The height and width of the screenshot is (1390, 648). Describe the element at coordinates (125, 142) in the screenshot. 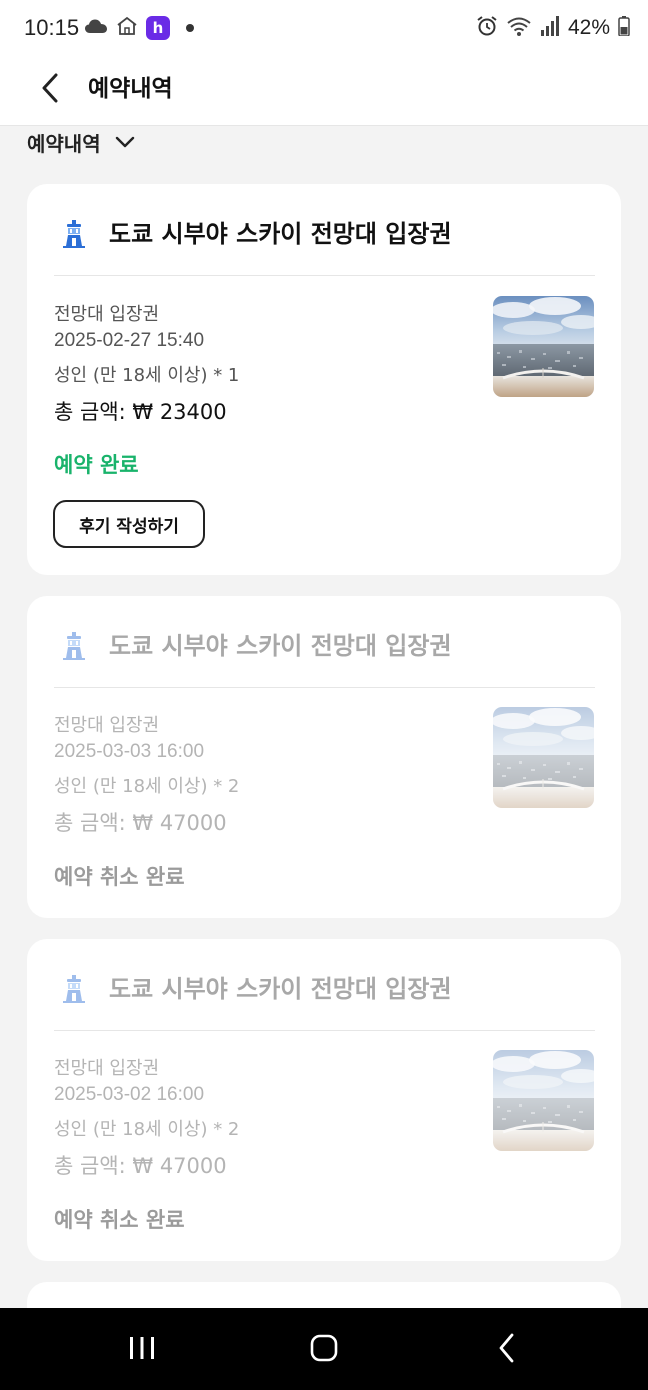

I see `chevron-down-icon` at that location.